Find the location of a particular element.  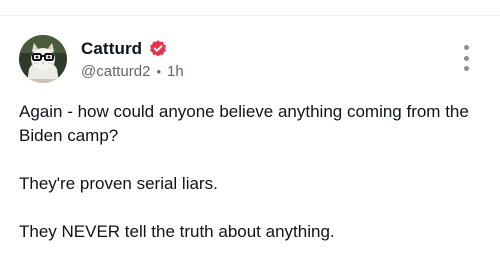

more-options-button is located at coordinates (466, 58).